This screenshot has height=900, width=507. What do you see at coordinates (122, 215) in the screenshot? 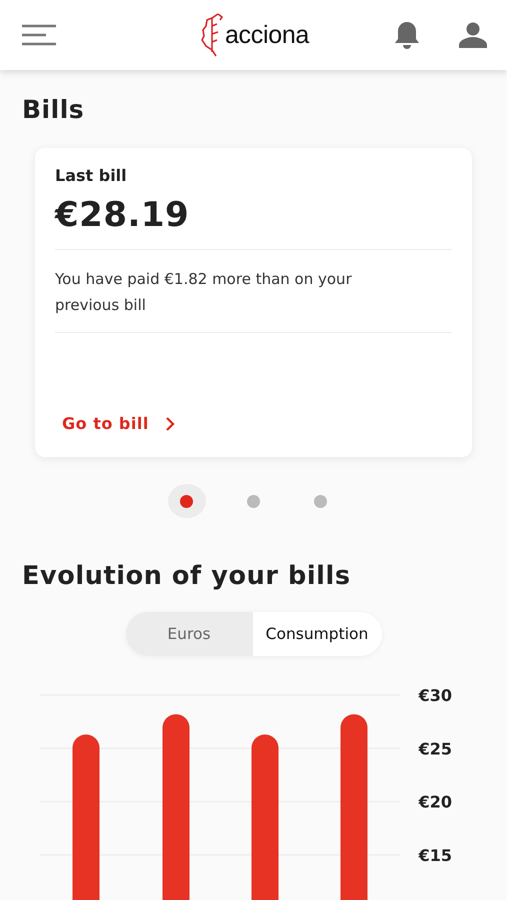
I see `bill-amount: €28.19` at bounding box center [122, 215].